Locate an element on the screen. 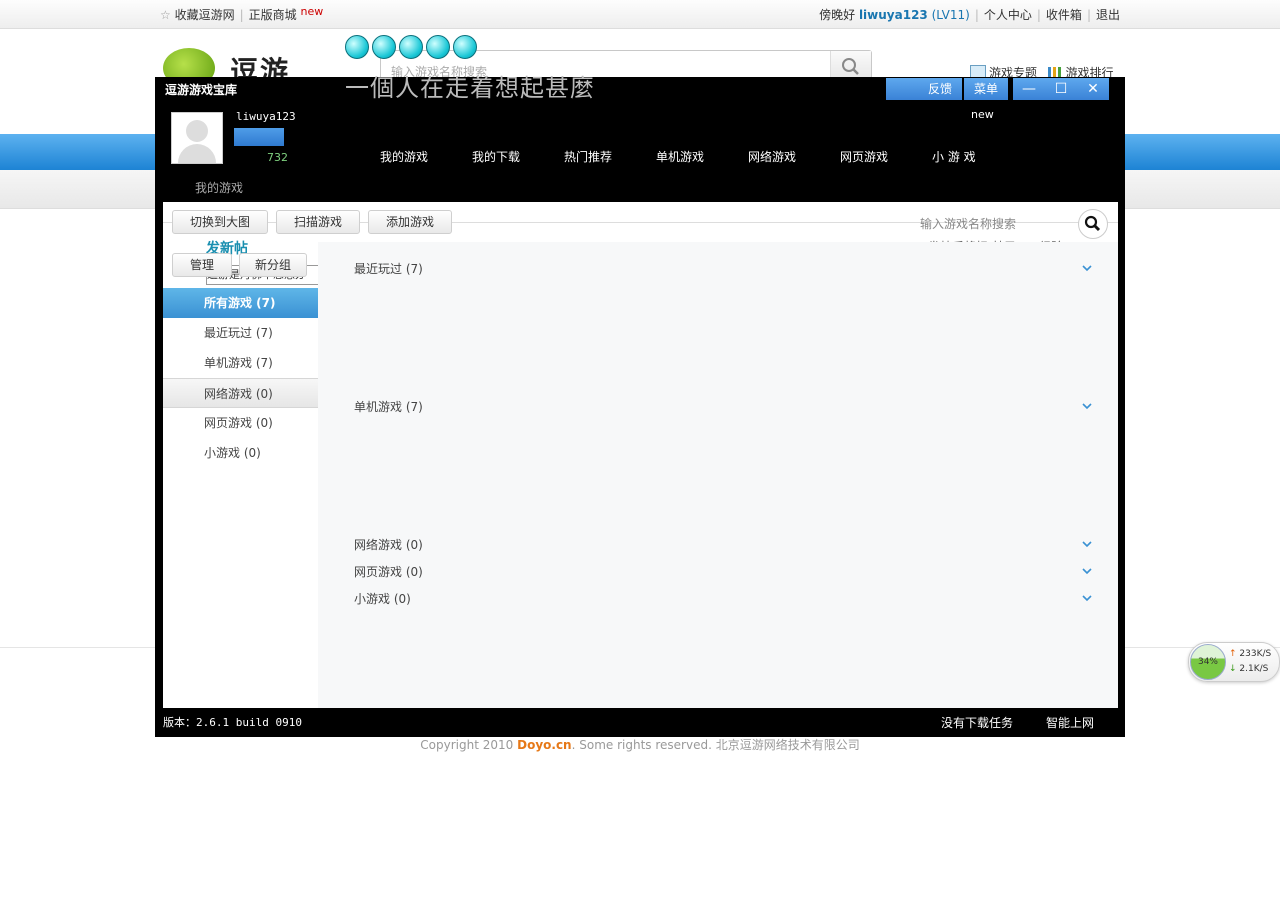 This screenshot has width=1280, height=904. shop-new-badge: new is located at coordinates (312, 11).